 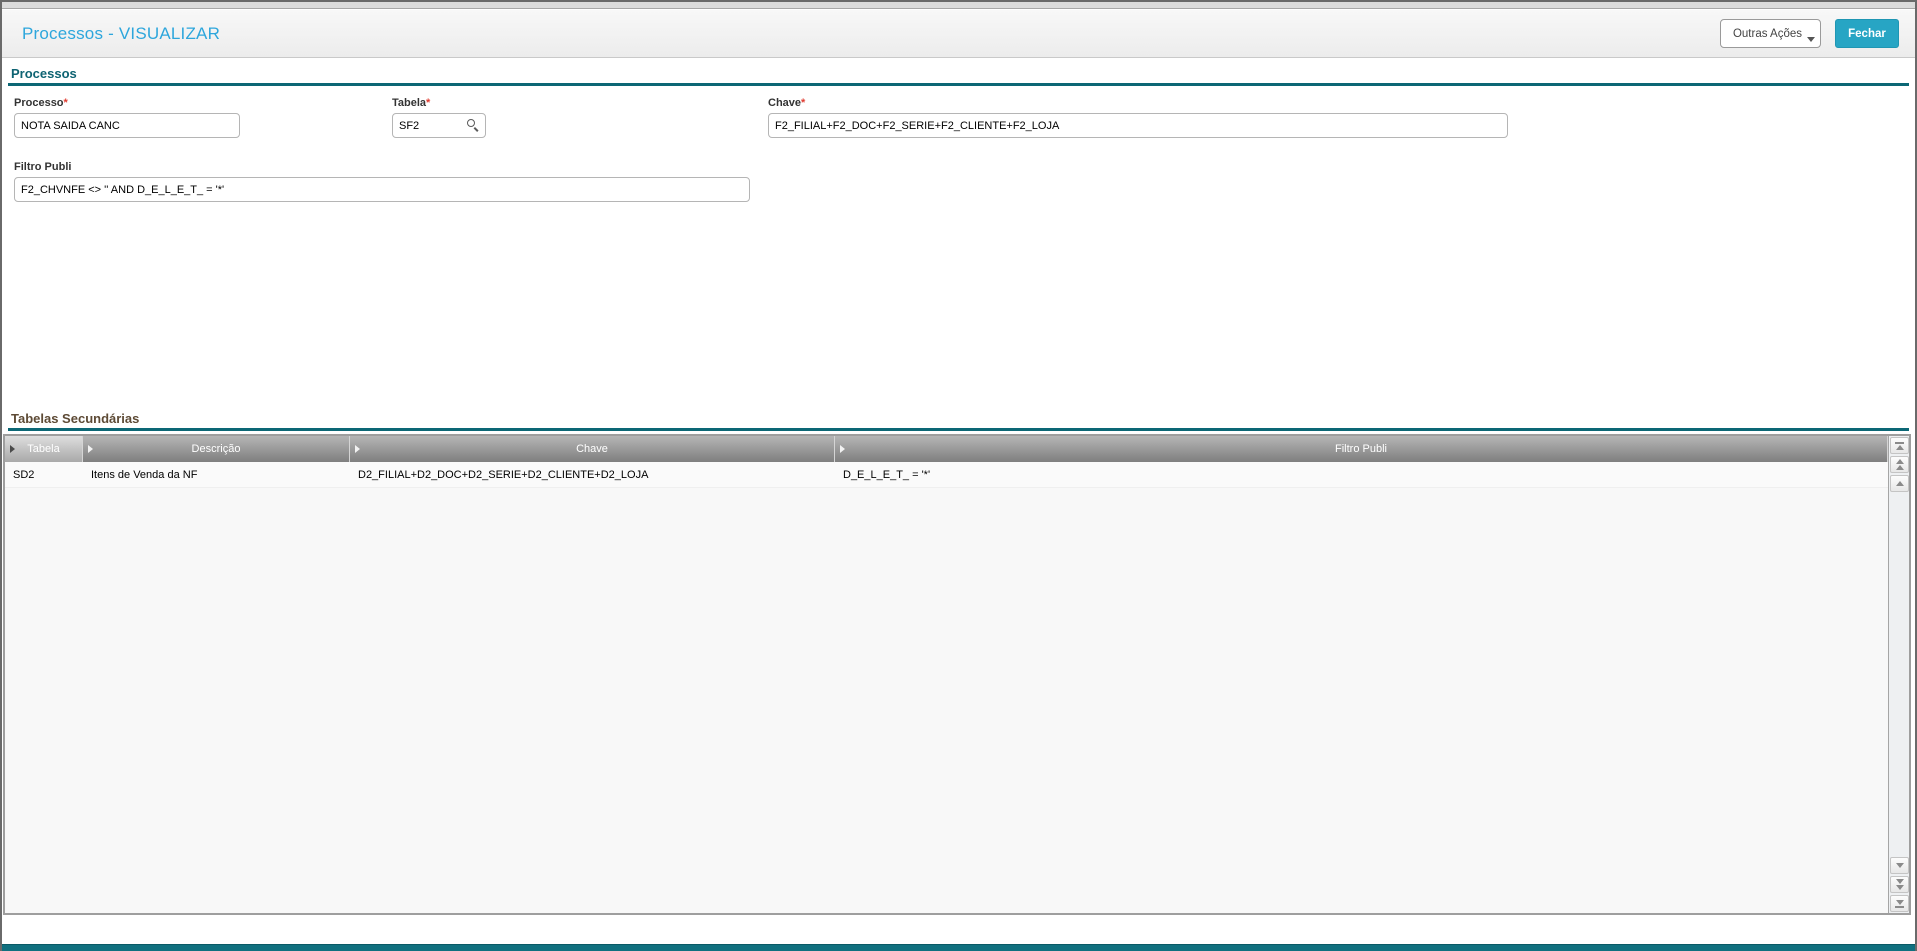 I want to click on grid-column-header: Descrição, so click(x=216, y=449).